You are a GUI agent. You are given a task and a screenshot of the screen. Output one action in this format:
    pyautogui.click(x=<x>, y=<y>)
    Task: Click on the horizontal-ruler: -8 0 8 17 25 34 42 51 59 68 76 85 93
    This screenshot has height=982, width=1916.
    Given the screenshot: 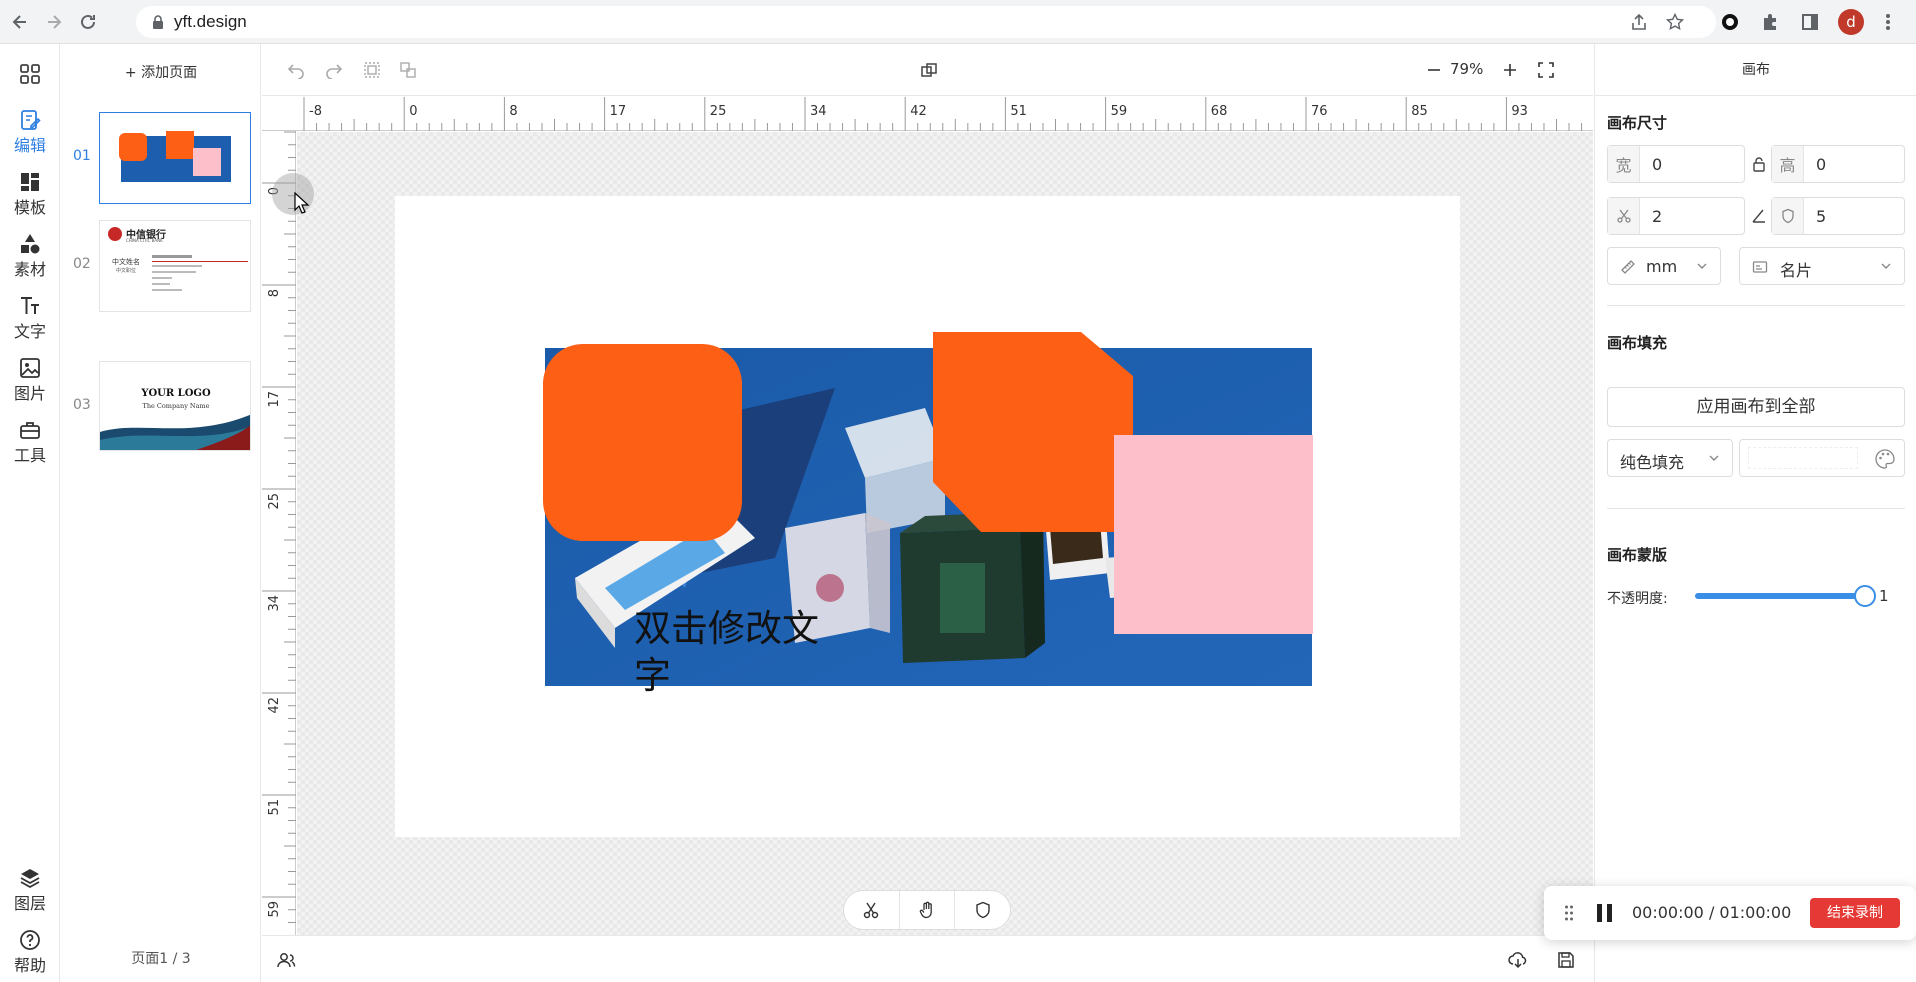 What is the action you would take?
    pyautogui.click(x=927, y=114)
    